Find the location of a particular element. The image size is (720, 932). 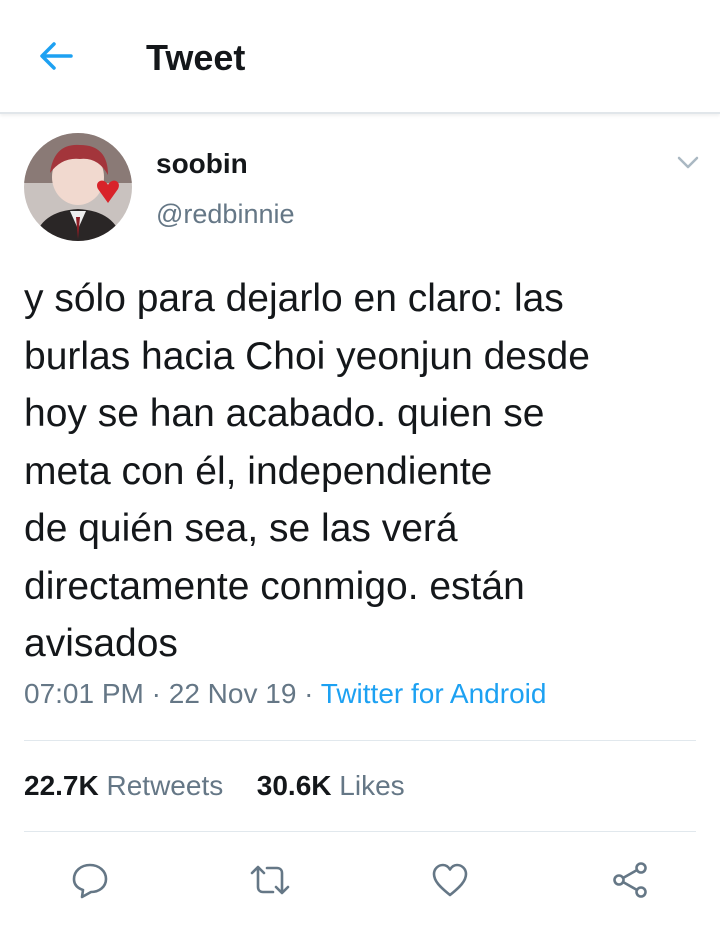

page-title: Tweet is located at coordinates (196, 57).